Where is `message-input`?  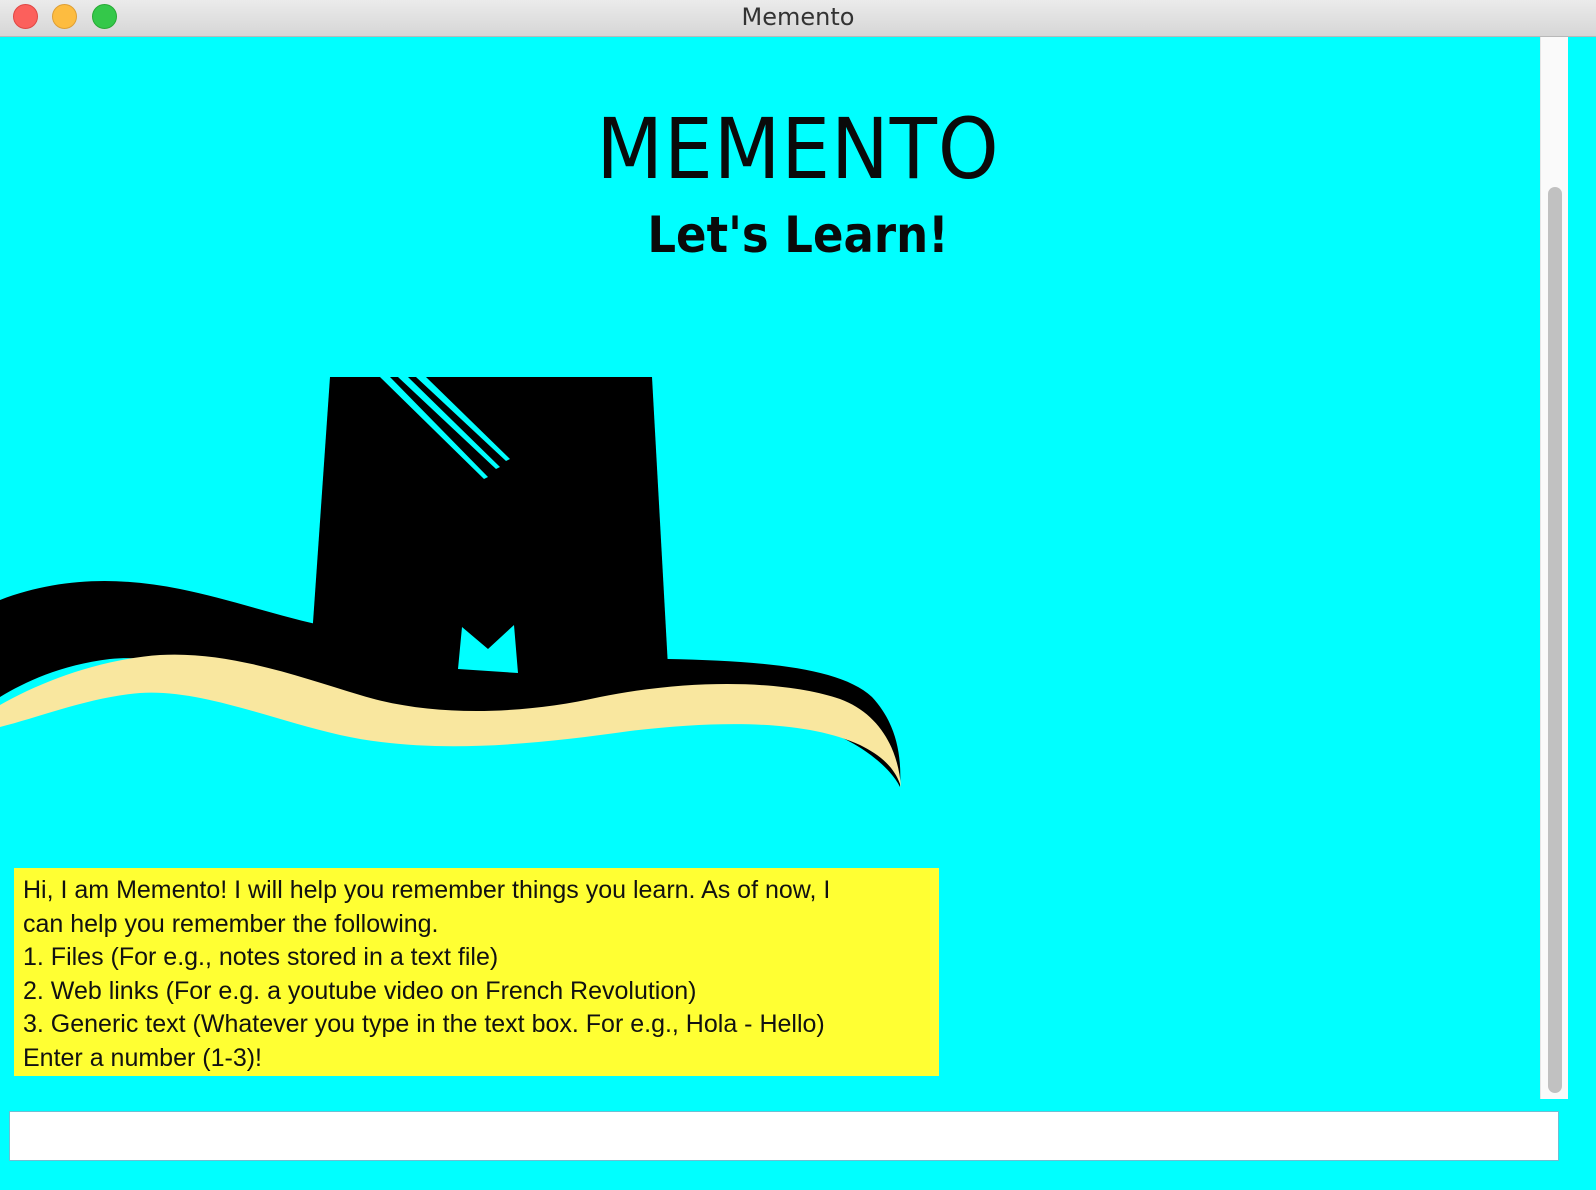
message-input is located at coordinates (784, 1136).